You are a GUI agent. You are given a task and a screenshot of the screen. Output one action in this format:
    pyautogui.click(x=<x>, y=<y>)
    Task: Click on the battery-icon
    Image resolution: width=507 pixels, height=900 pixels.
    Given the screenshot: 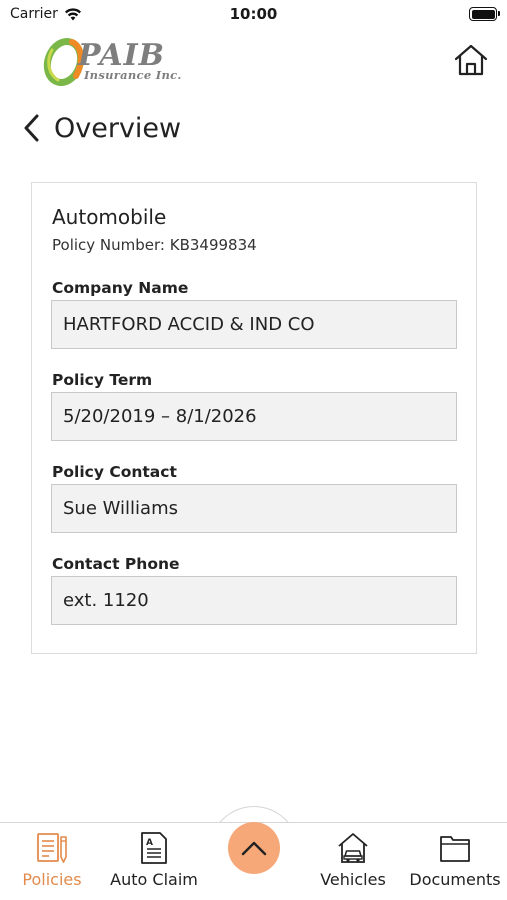 What is the action you would take?
    pyautogui.click(x=484, y=14)
    